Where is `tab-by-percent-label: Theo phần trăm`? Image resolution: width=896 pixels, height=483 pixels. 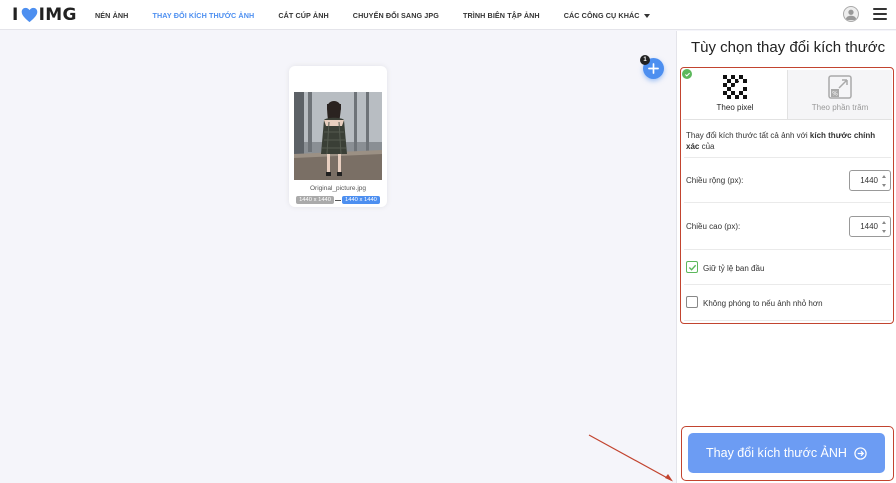
tab-by-percent-label: Theo phần trăm is located at coordinates (840, 107).